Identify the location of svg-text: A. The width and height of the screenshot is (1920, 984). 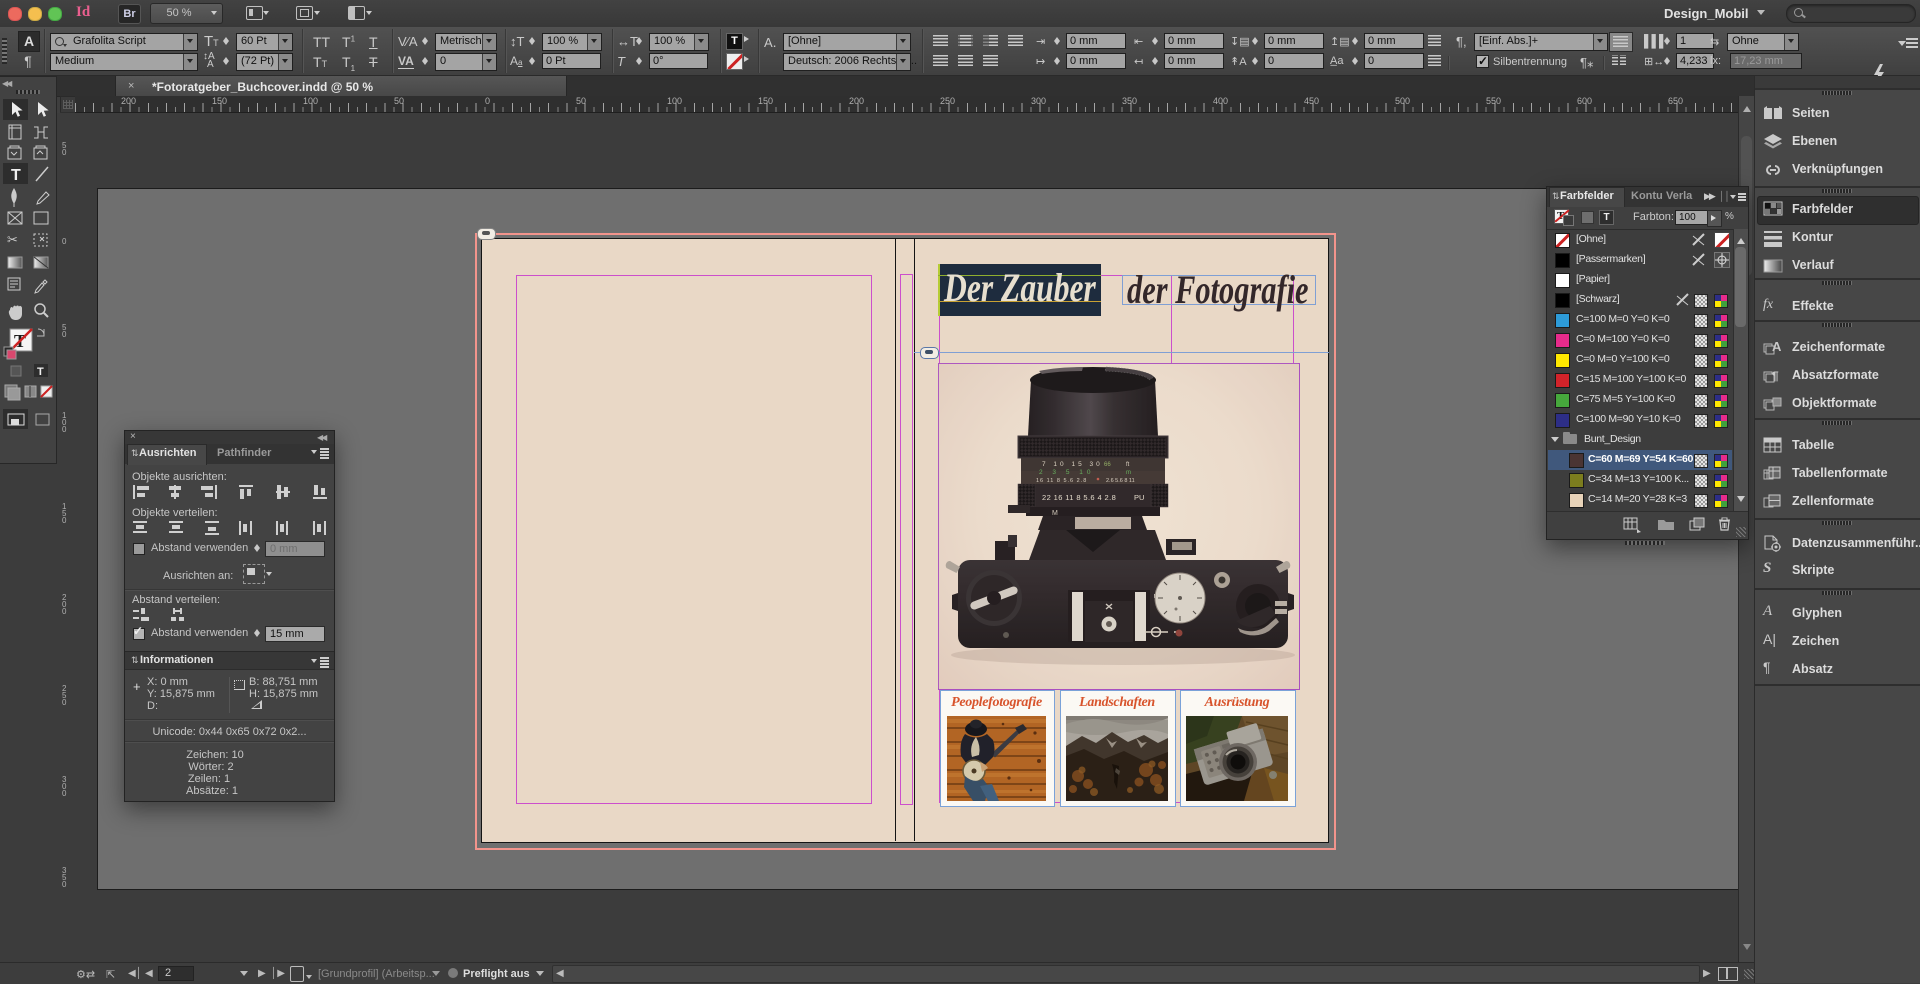
(1777, 346).